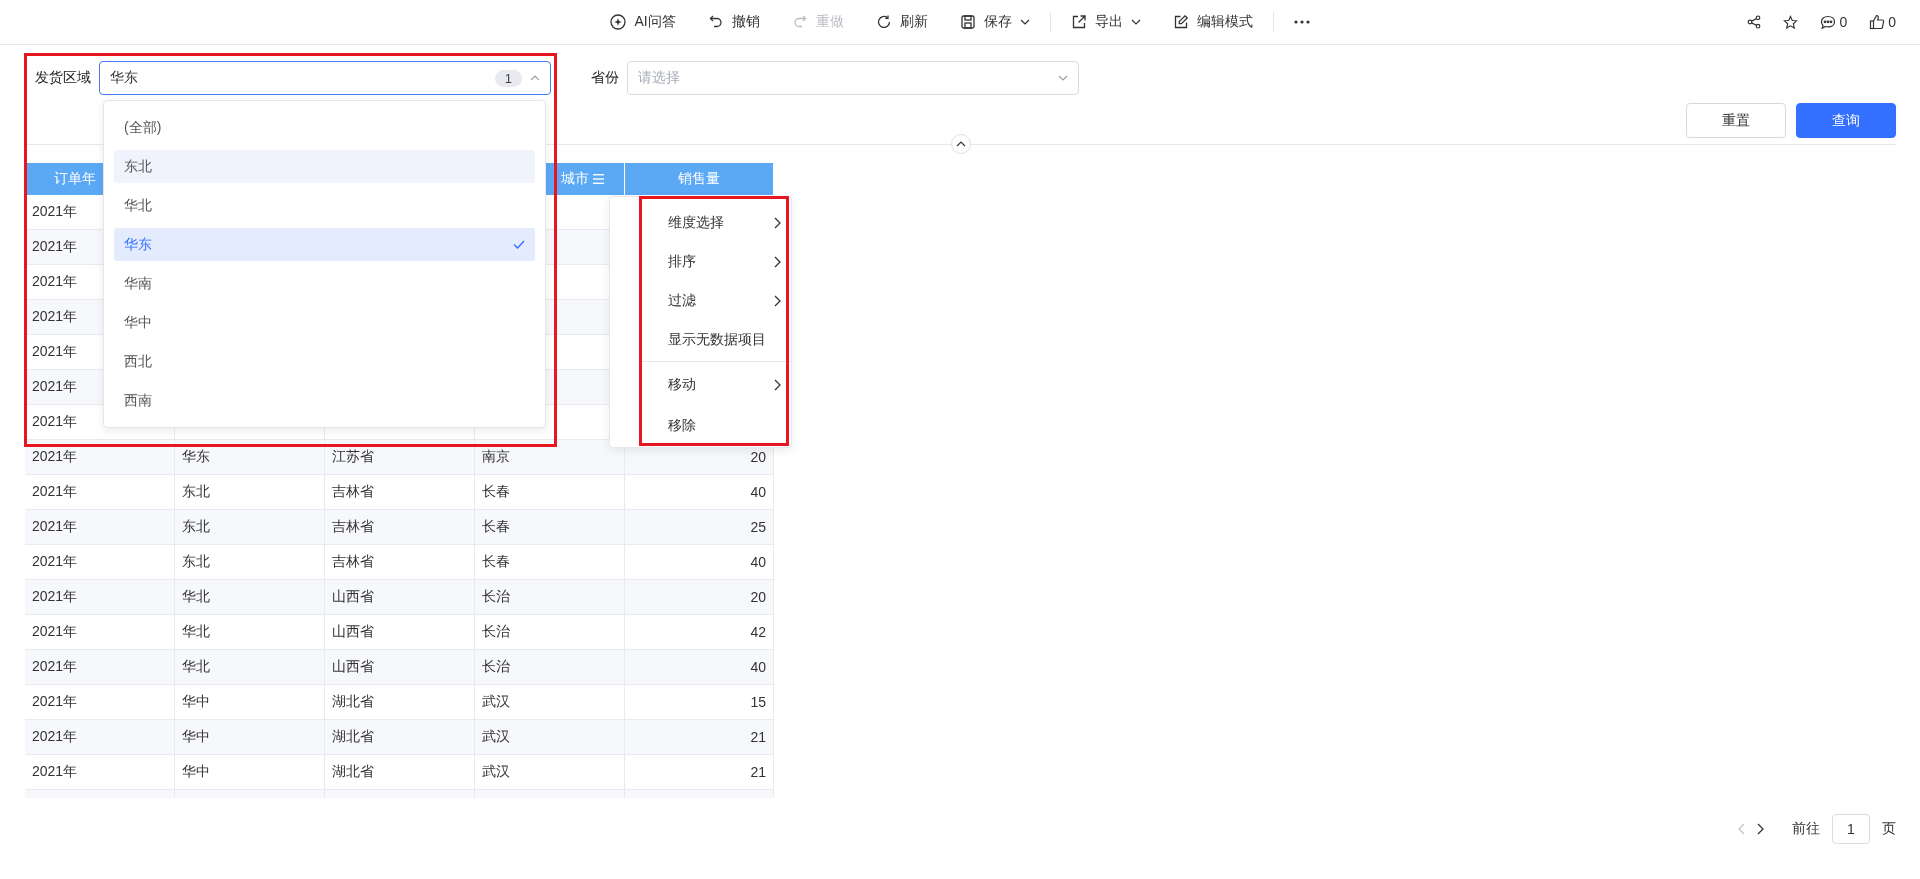  Describe the element at coordinates (733, 22) in the screenshot. I see `toolbar-button: 撤销` at that location.